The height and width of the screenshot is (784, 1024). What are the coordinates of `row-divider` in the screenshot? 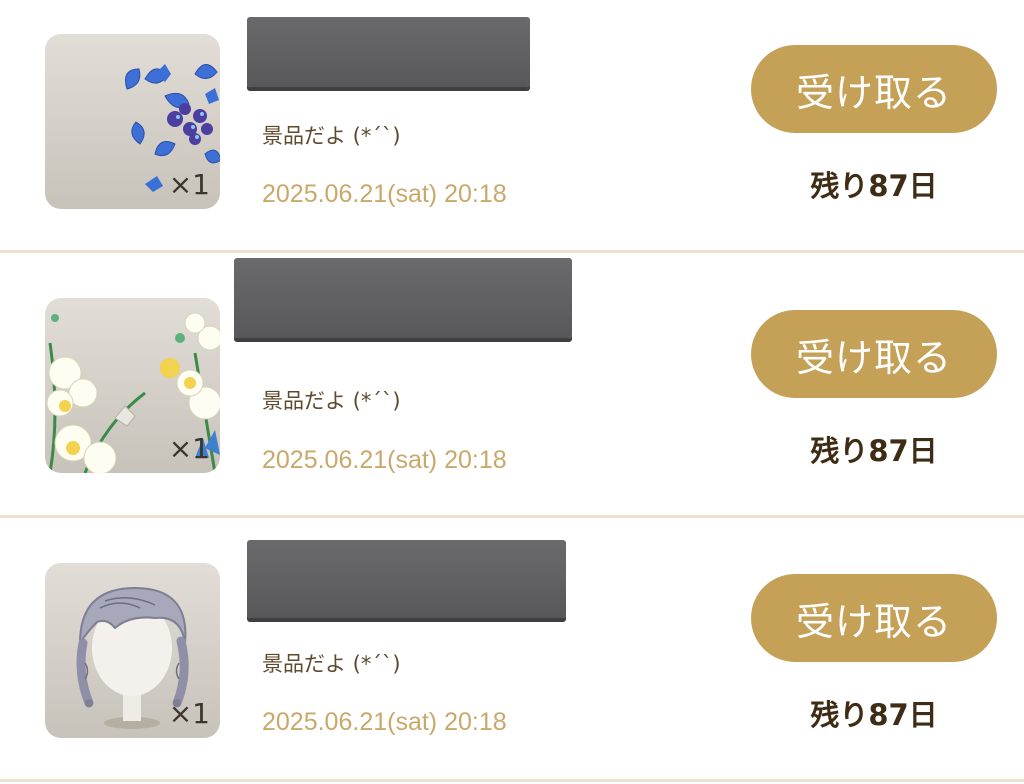 It's located at (512, 780).